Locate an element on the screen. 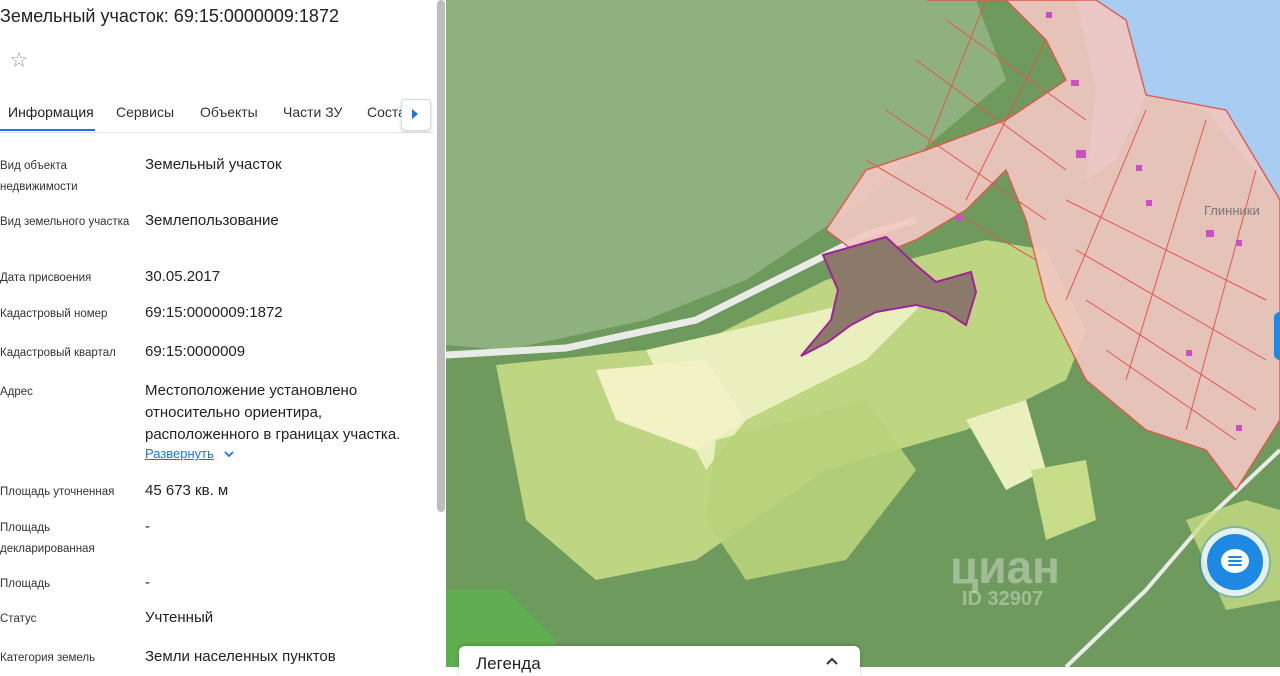 Image resolution: width=1280 pixels, height=676 pixels. expand-link: Развернуть is located at coordinates (179, 453).